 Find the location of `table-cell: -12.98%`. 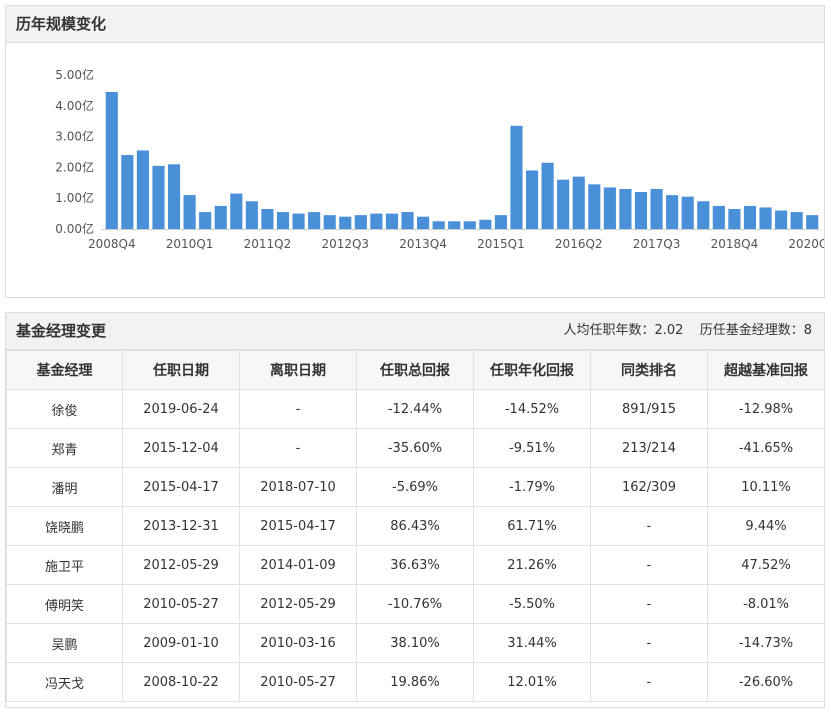

table-cell: -12.98% is located at coordinates (766, 409).